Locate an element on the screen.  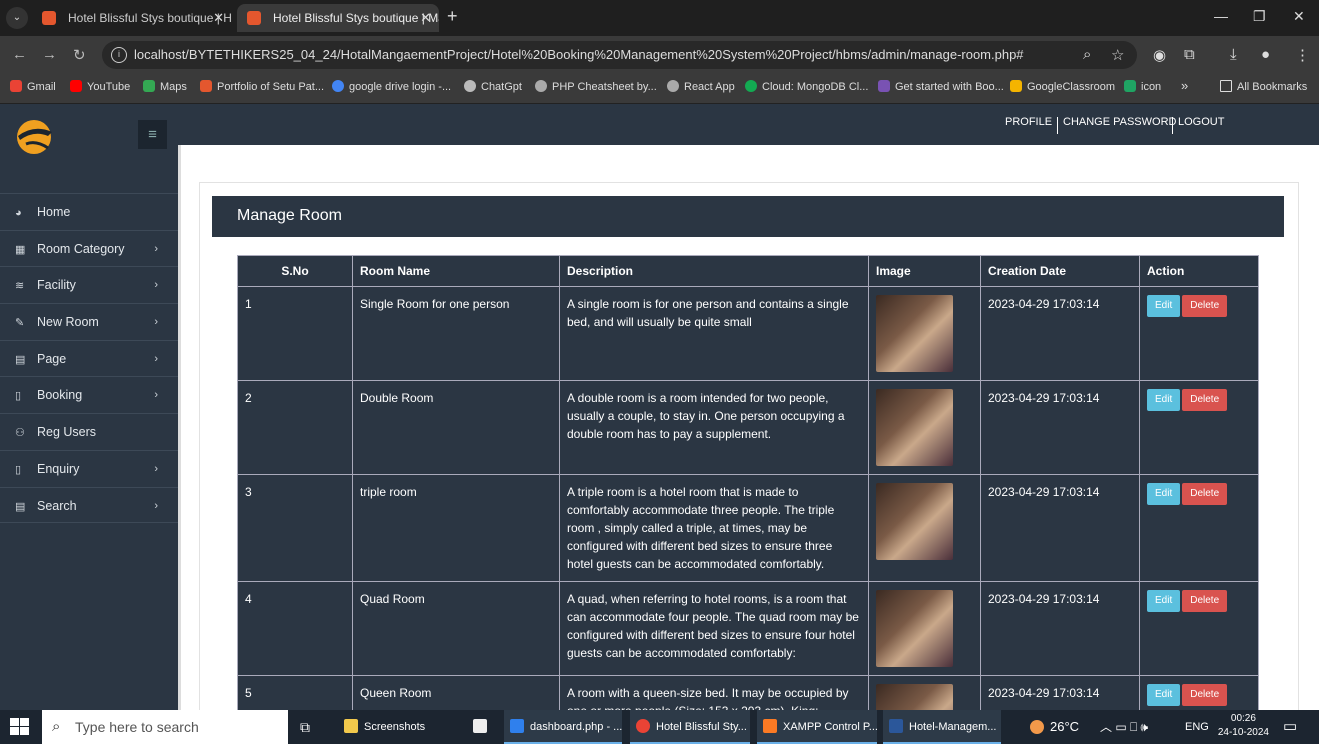
word-icon is located at coordinates (896, 726).